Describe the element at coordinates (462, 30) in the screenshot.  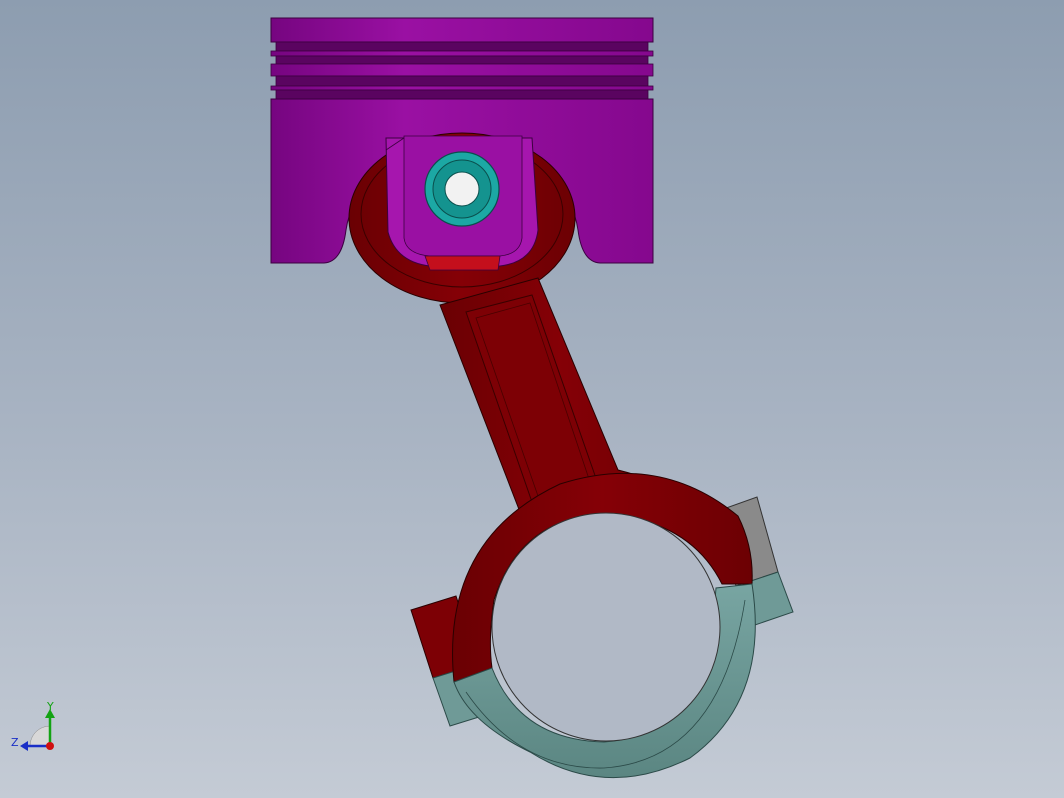
I see `piston-crown` at that location.